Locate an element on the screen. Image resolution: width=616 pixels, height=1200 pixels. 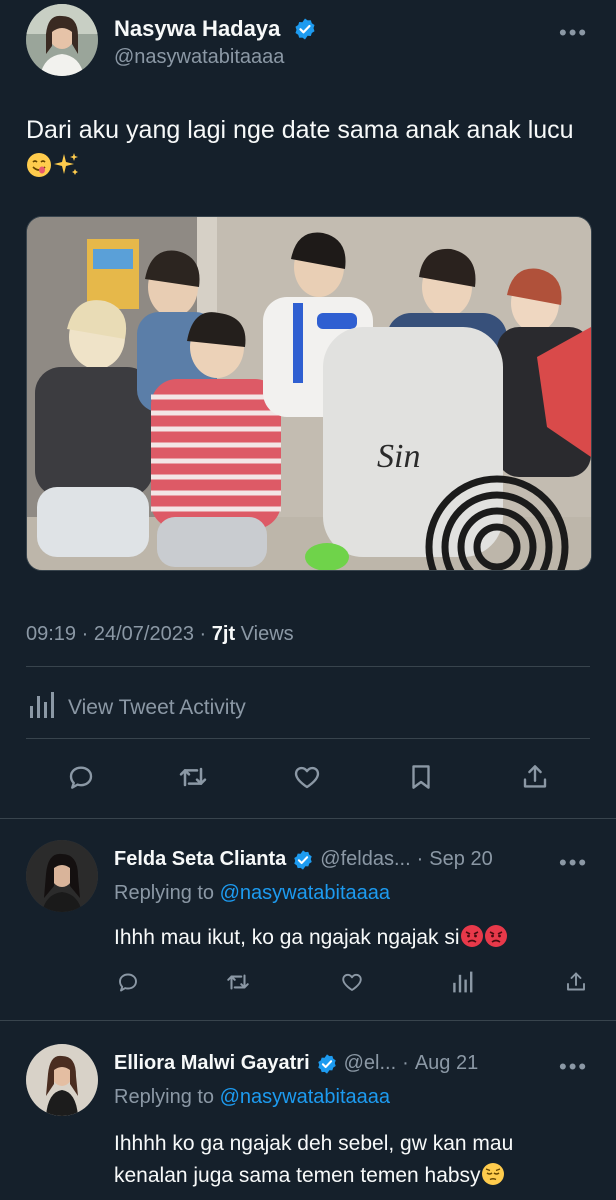
svg-text: Sin is located at coordinates (398, 456).